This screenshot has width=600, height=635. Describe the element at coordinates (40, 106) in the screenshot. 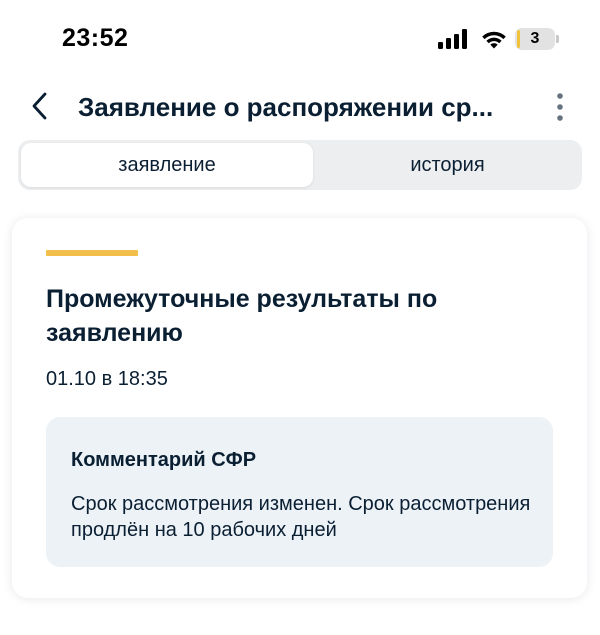

I see `chevron-left-icon` at that location.